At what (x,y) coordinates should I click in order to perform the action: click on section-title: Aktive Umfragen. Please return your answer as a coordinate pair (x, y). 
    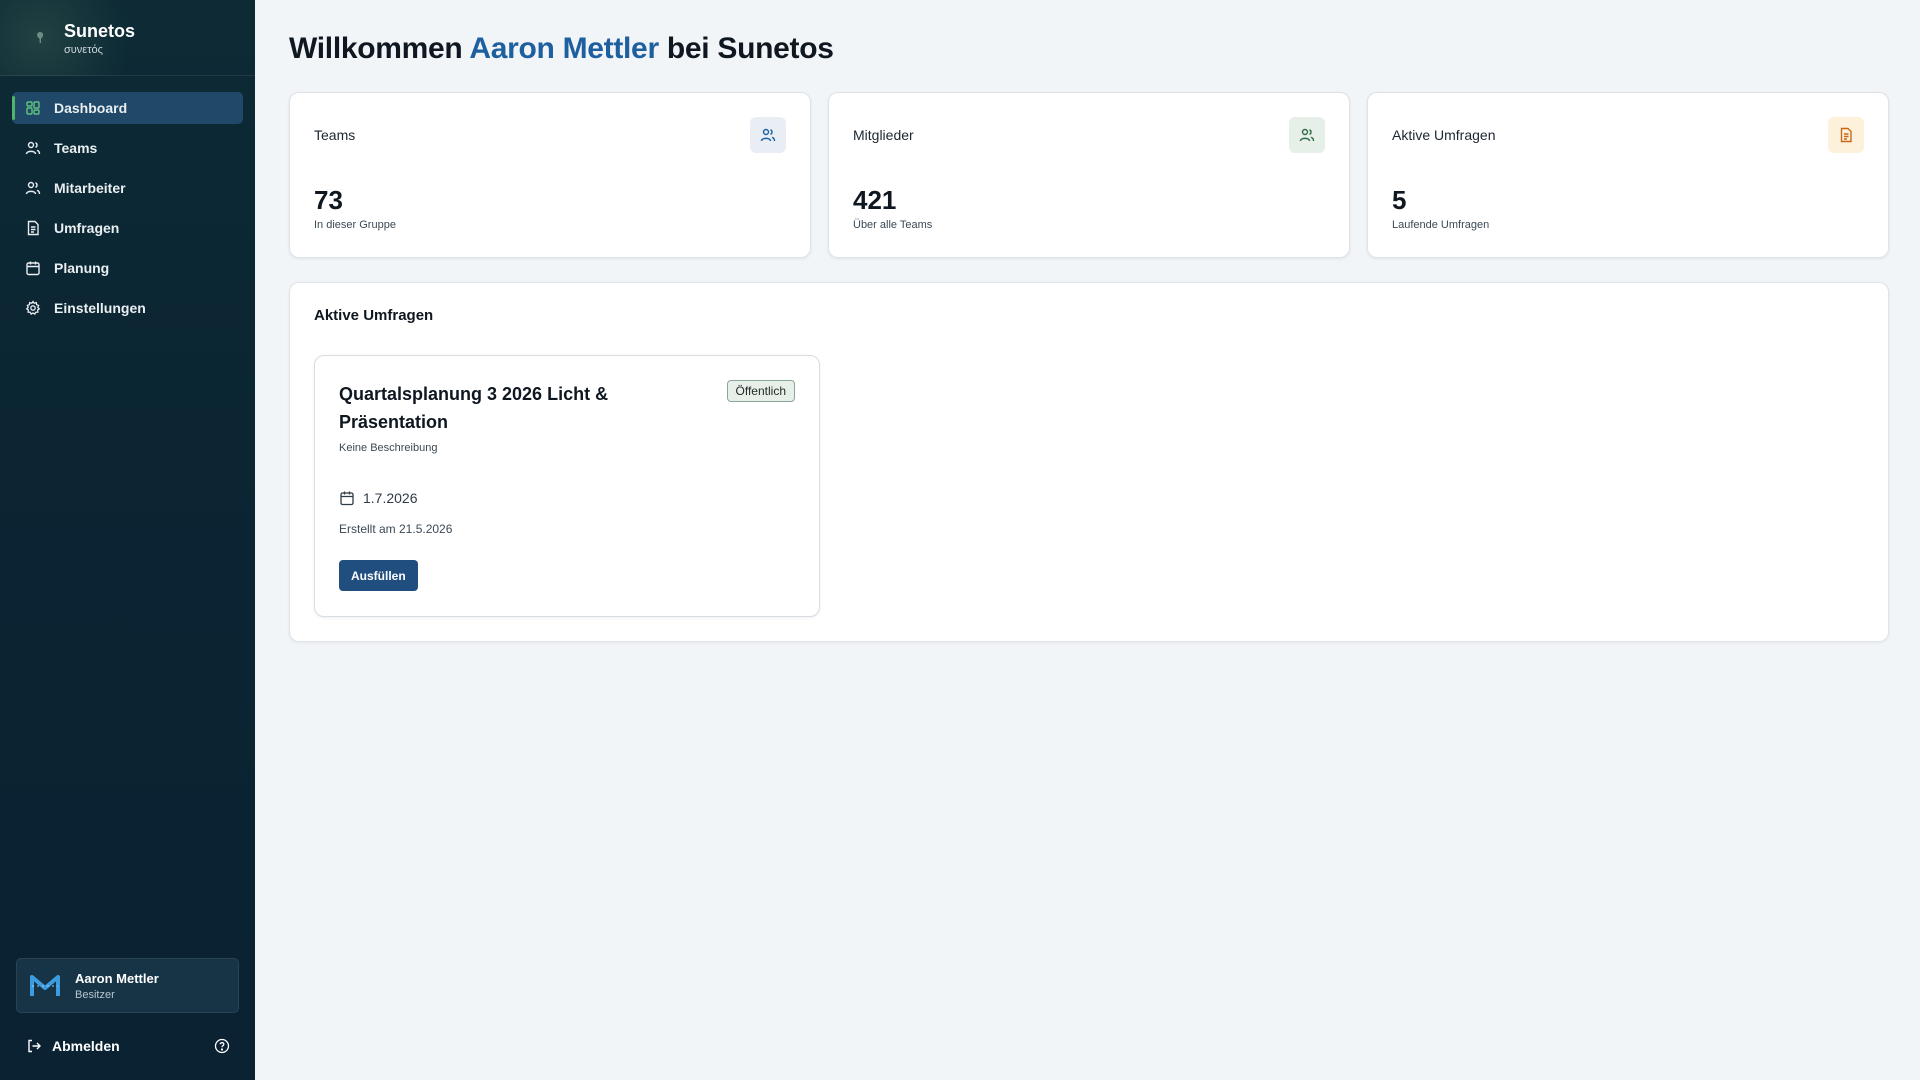
    Looking at the image, I should click on (374, 315).